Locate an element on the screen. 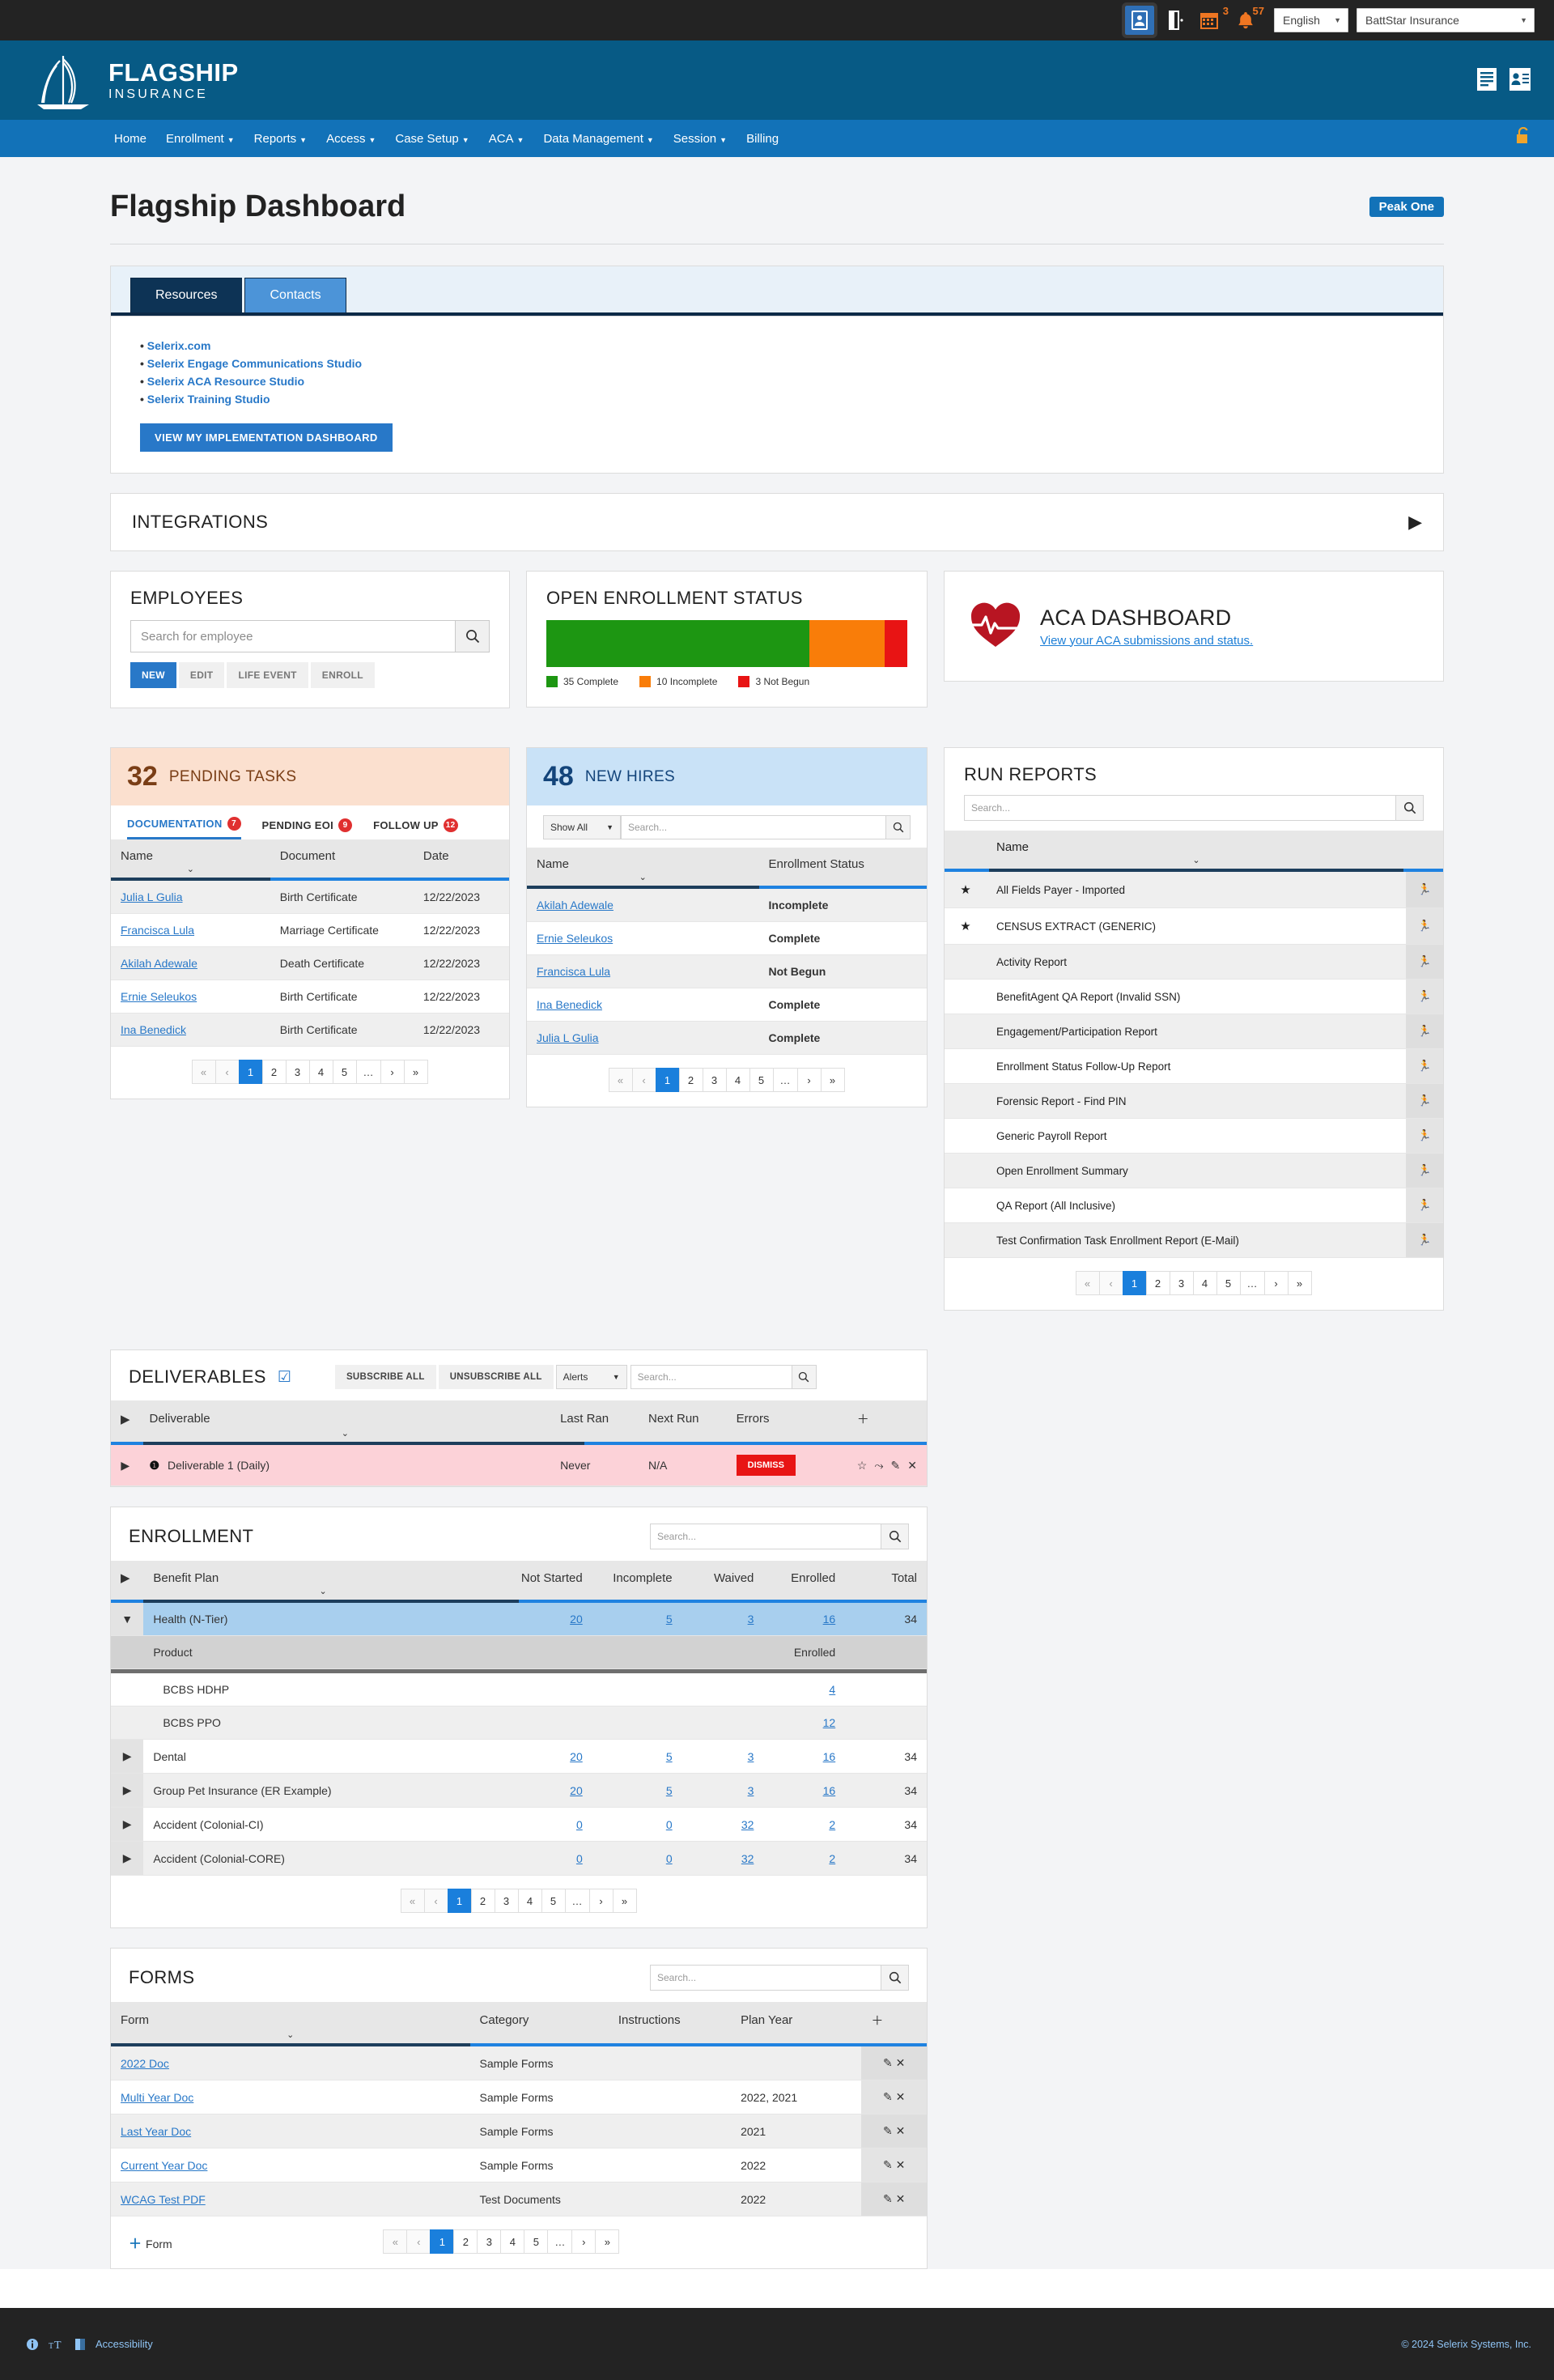 Image resolution: width=1554 pixels, height=2380 pixels. column-header-category: Category is located at coordinates (539, 2022).